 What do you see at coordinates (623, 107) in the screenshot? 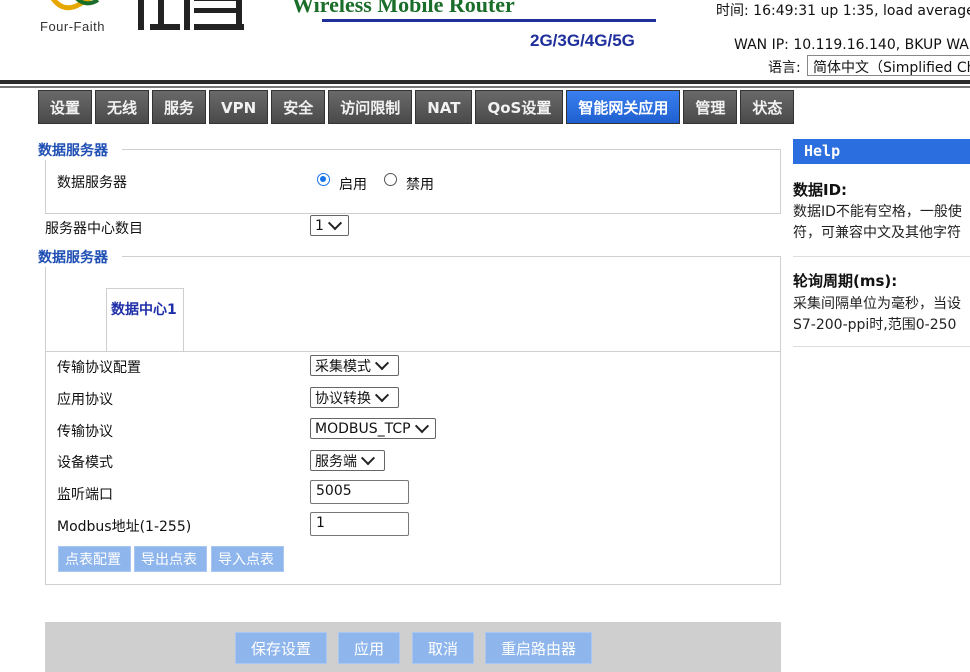
I see `tab-smart-gateway: 智能网关应用` at bounding box center [623, 107].